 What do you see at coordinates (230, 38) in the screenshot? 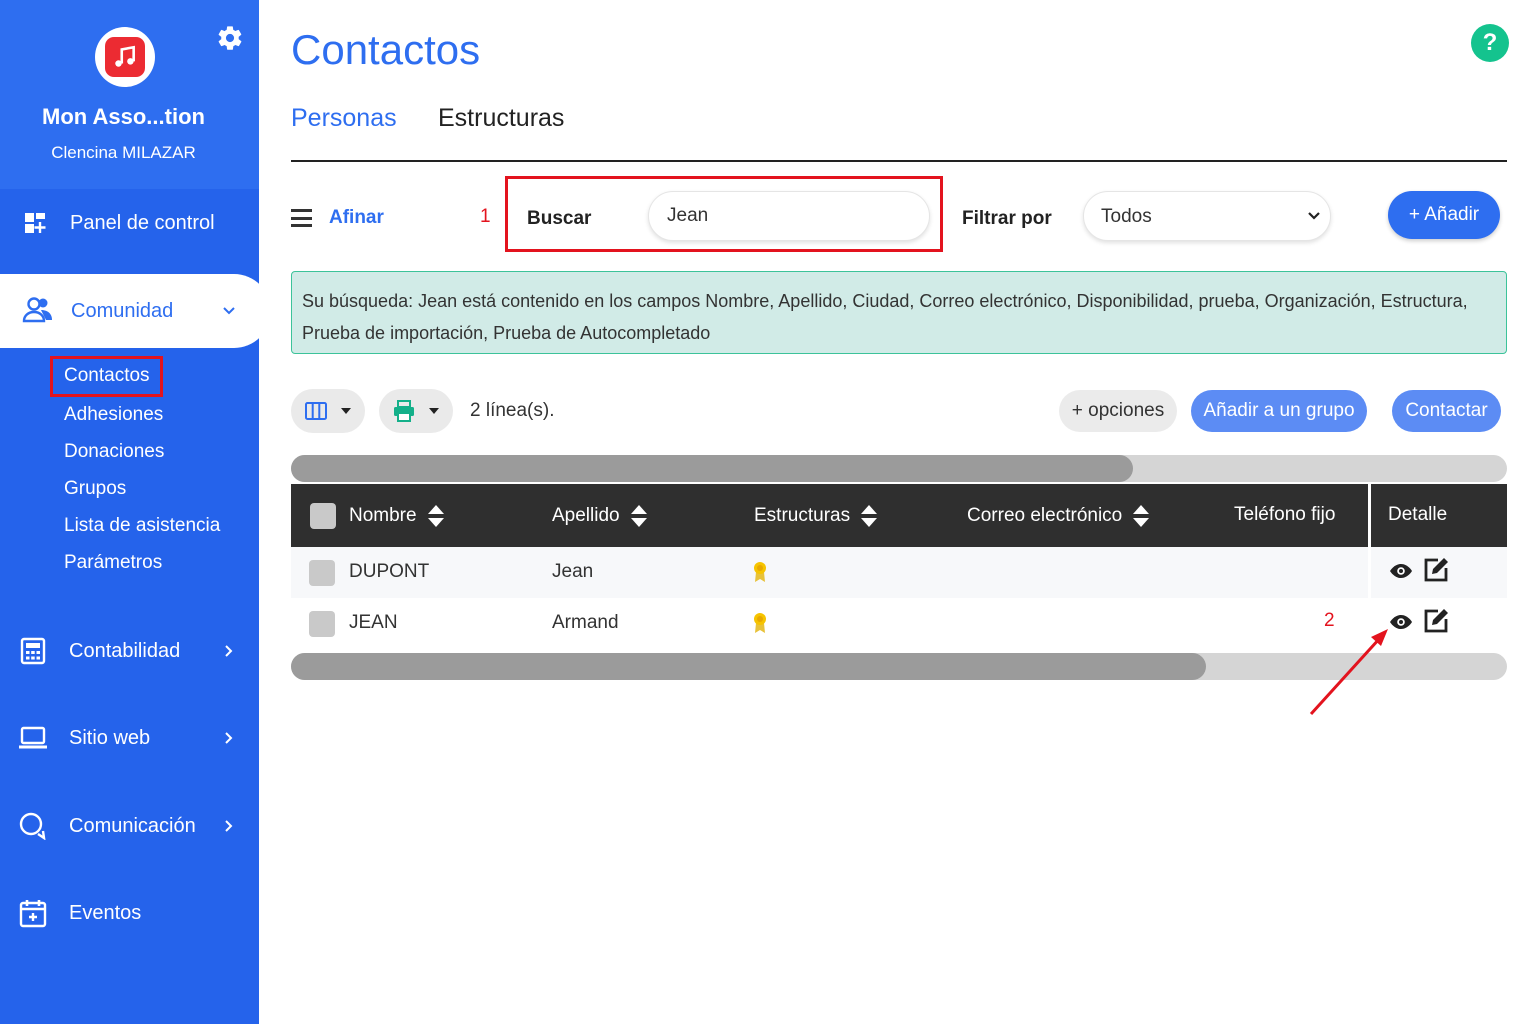
I see `gear-icon` at bounding box center [230, 38].